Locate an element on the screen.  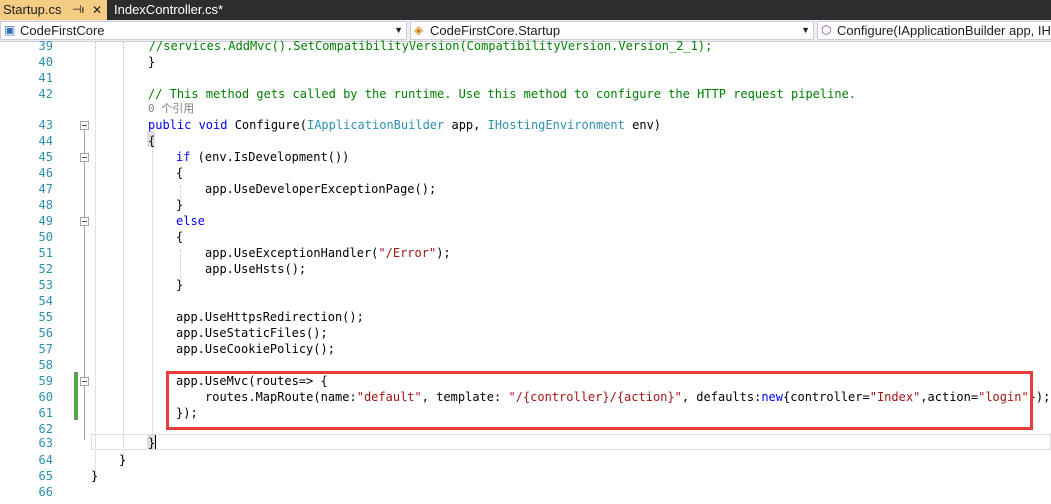
type-name: CodeFirstCore.Startup is located at coordinates (495, 30).